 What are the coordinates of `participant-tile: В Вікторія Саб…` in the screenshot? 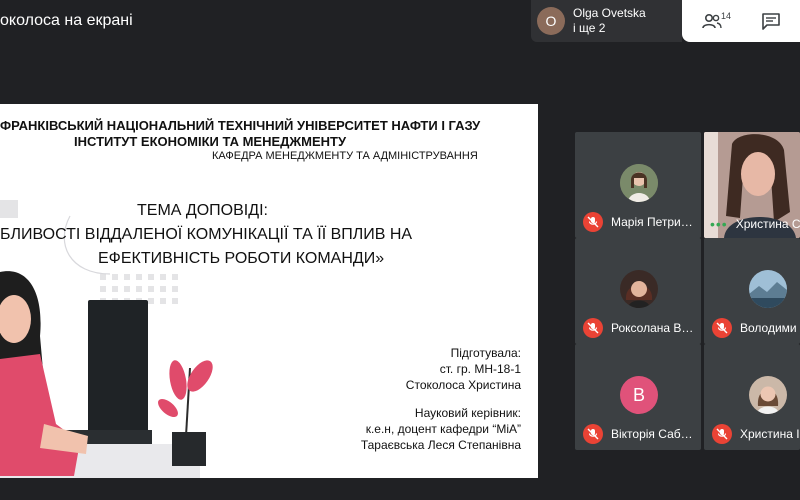 It's located at (638, 397).